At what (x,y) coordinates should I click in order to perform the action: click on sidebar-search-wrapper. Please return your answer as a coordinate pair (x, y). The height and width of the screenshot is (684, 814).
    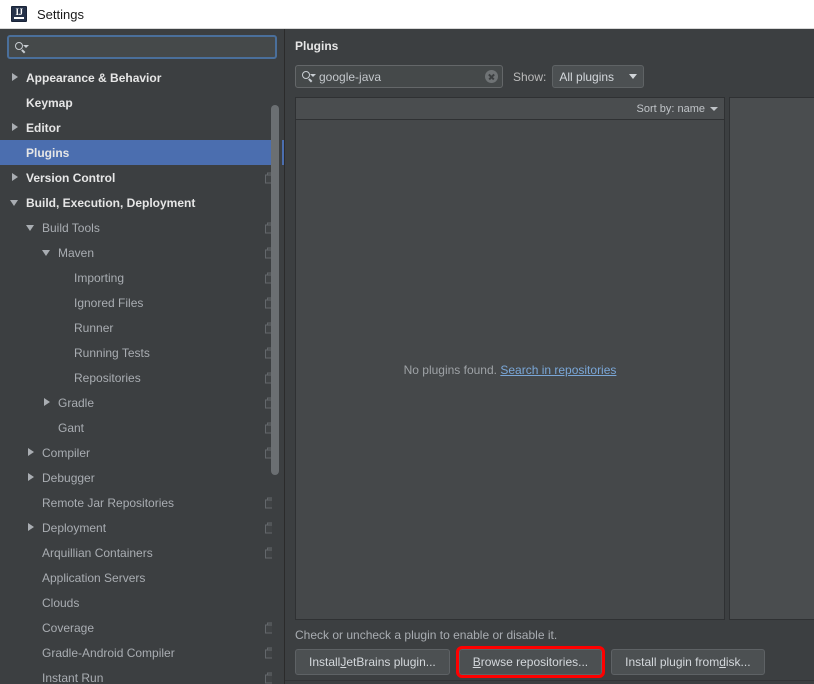
    Looking at the image, I should click on (142, 46).